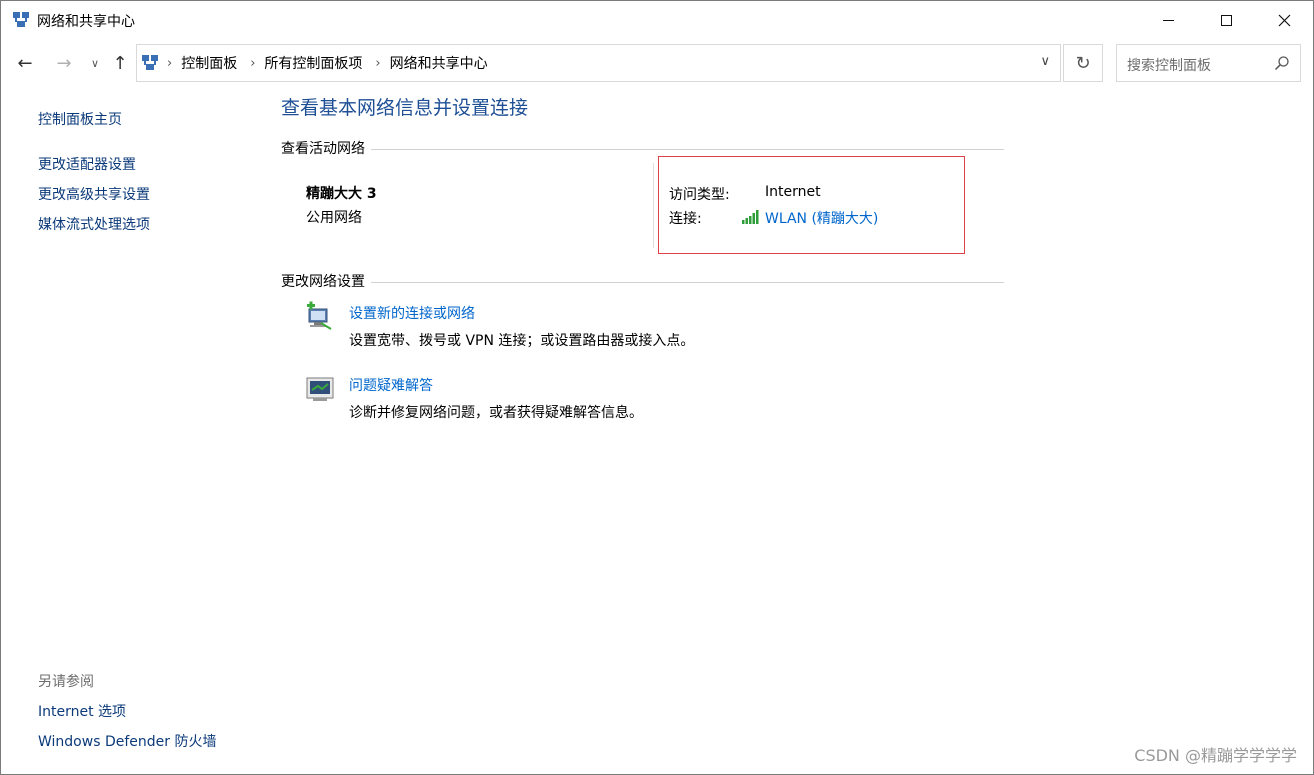 Image resolution: width=1314 pixels, height=775 pixels. Describe the element at coordinates (127, 741) in the screenshot. I see `sidebar-item-defender-firewall: Windows Defender 防火墙` at that location.